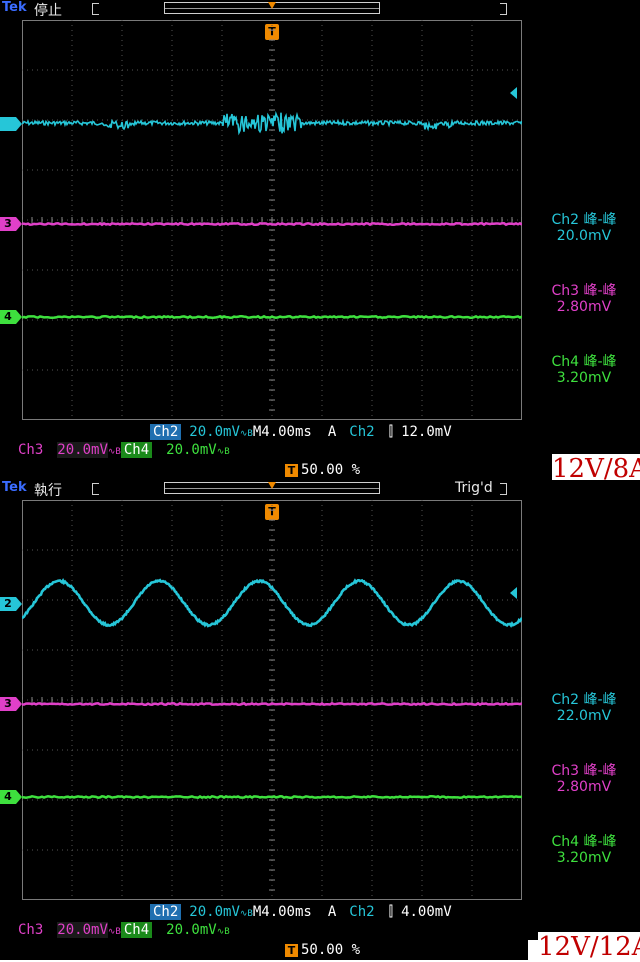 This screenshot has width=640, height=962. Describe the element at coordinates (589, 947) in the screenshot. I see `caption-label-2: 12V/12A` at that location.